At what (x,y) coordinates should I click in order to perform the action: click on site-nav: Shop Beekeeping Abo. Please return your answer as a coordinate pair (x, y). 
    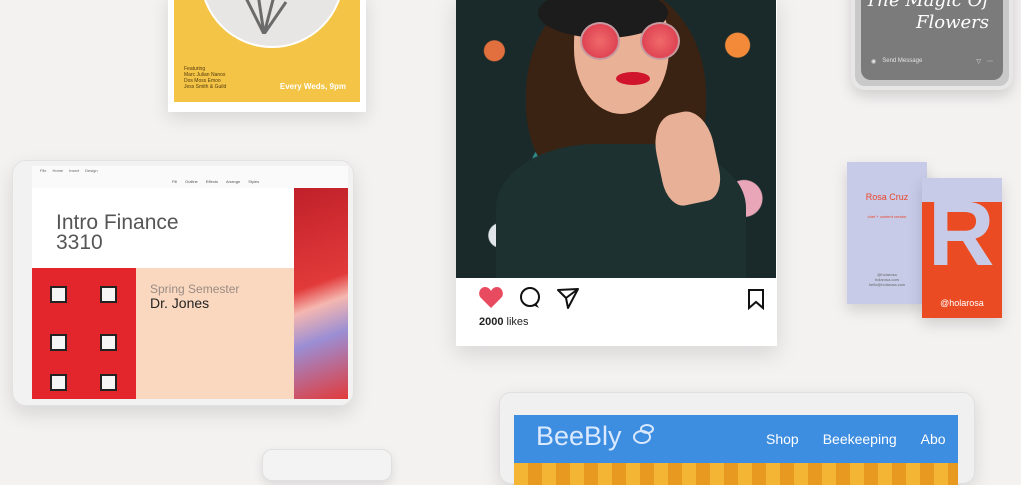
    Looking at the image, I should click on (856, 439).